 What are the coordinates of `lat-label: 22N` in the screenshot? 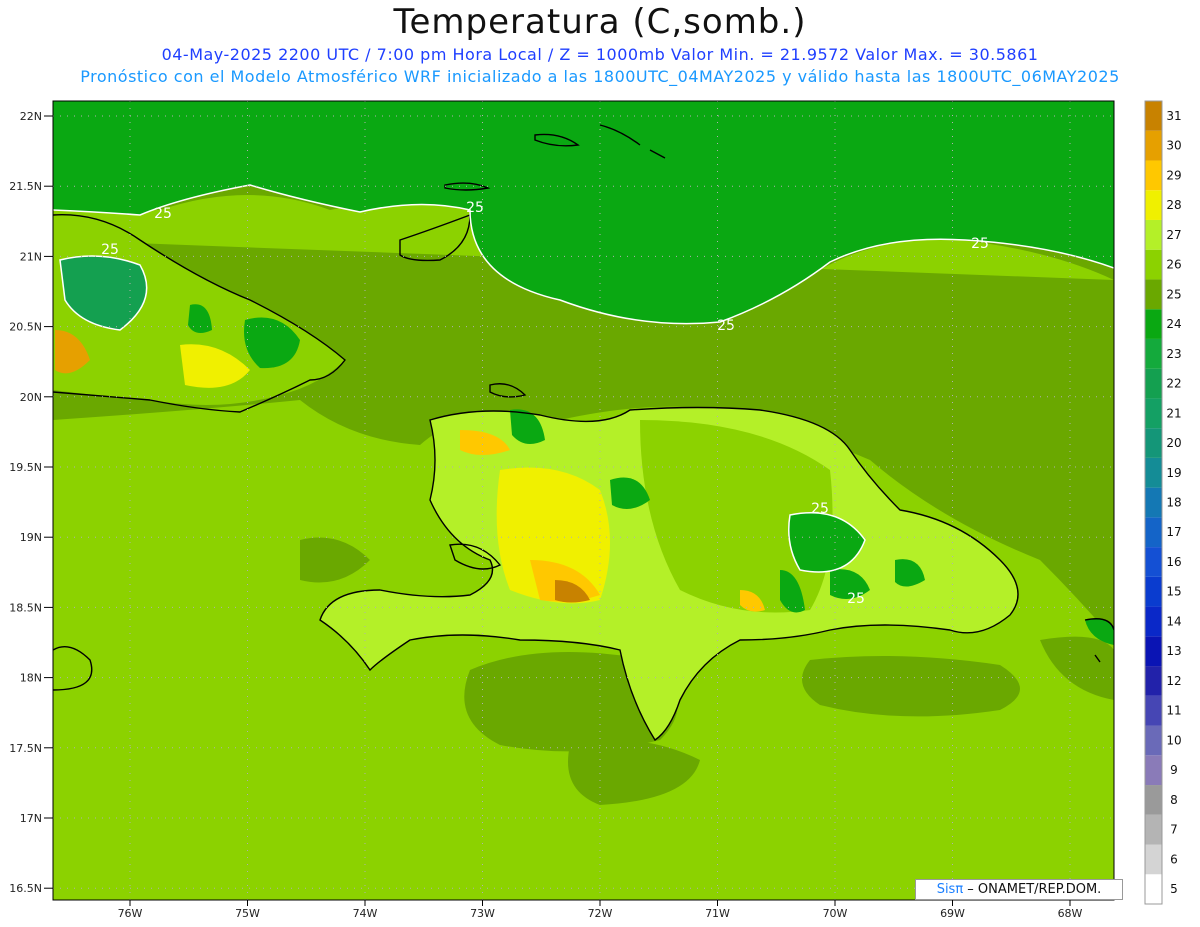 It's located at (31, 116).